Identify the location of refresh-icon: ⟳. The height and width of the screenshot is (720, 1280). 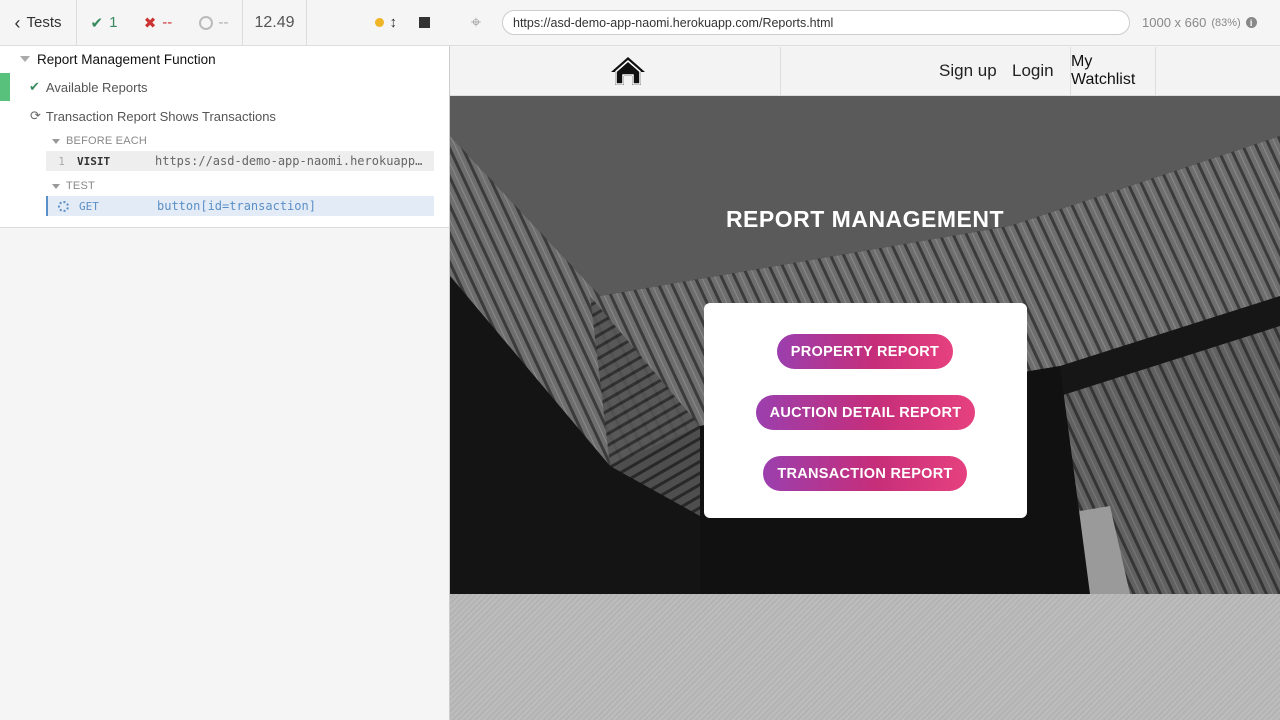
(35, 115).